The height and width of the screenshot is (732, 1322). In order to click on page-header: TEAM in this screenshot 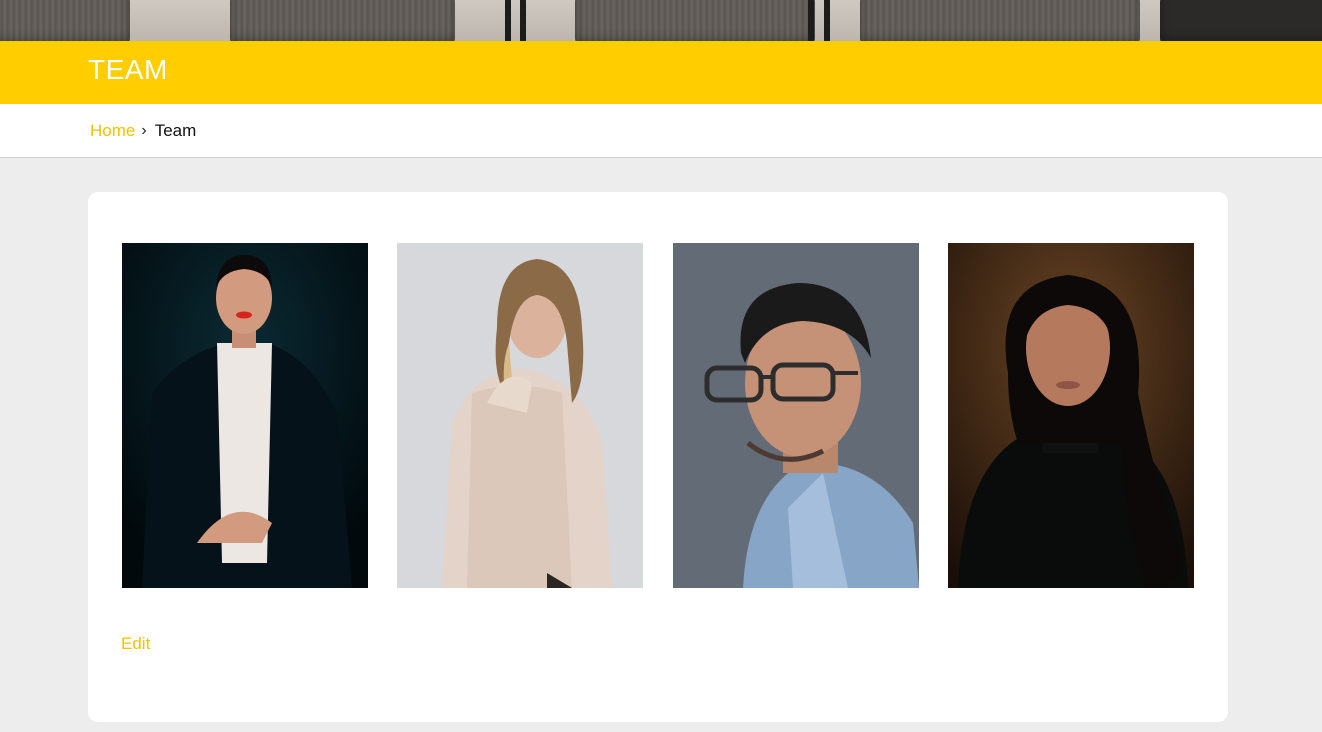, I will do `click(661, 72)`.